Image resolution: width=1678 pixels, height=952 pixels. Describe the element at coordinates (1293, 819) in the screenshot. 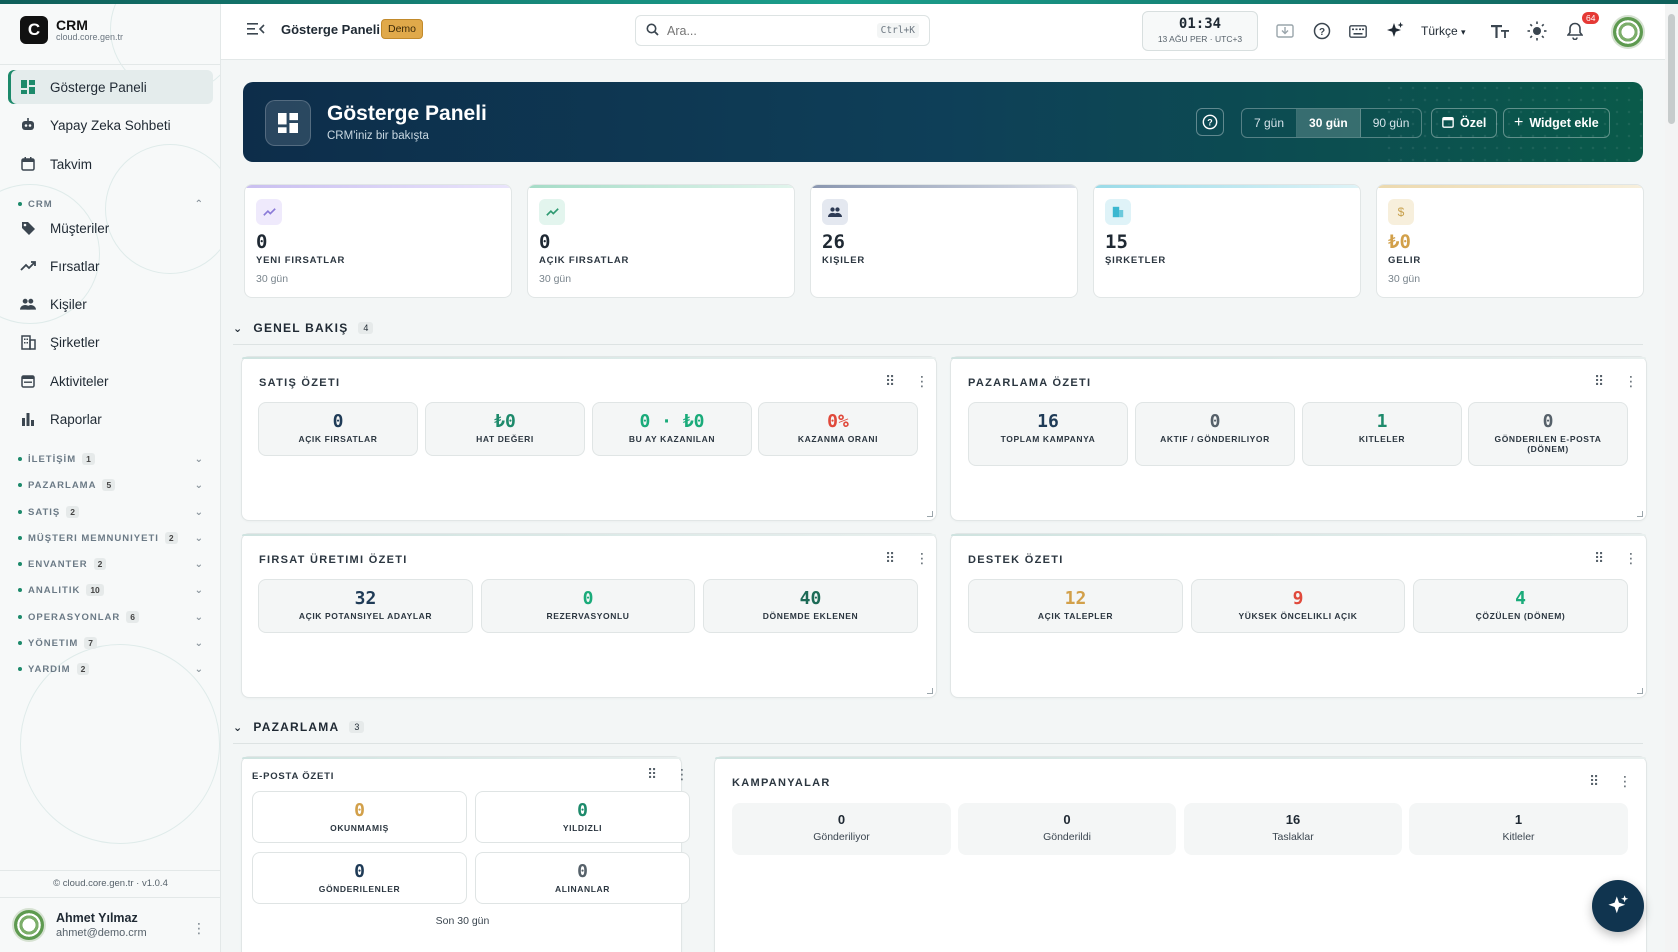

I see `stat-value: 16` at that location.